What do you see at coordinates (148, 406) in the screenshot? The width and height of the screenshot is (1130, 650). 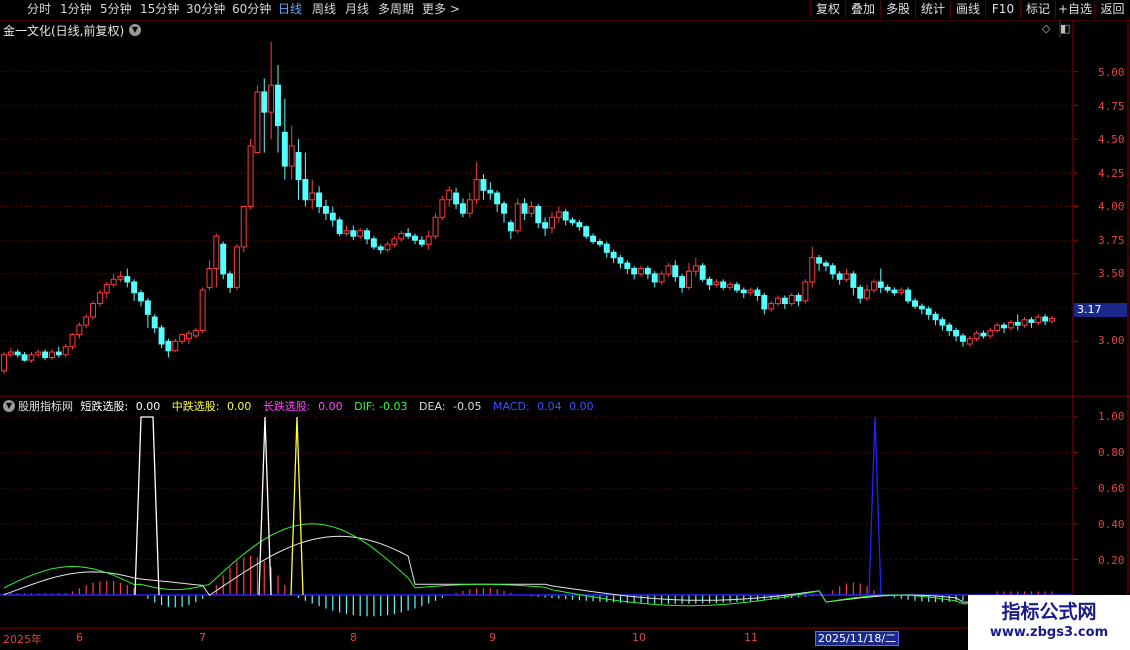 I see `short-drop-value: 0.00` at bounding box center [148, 406].